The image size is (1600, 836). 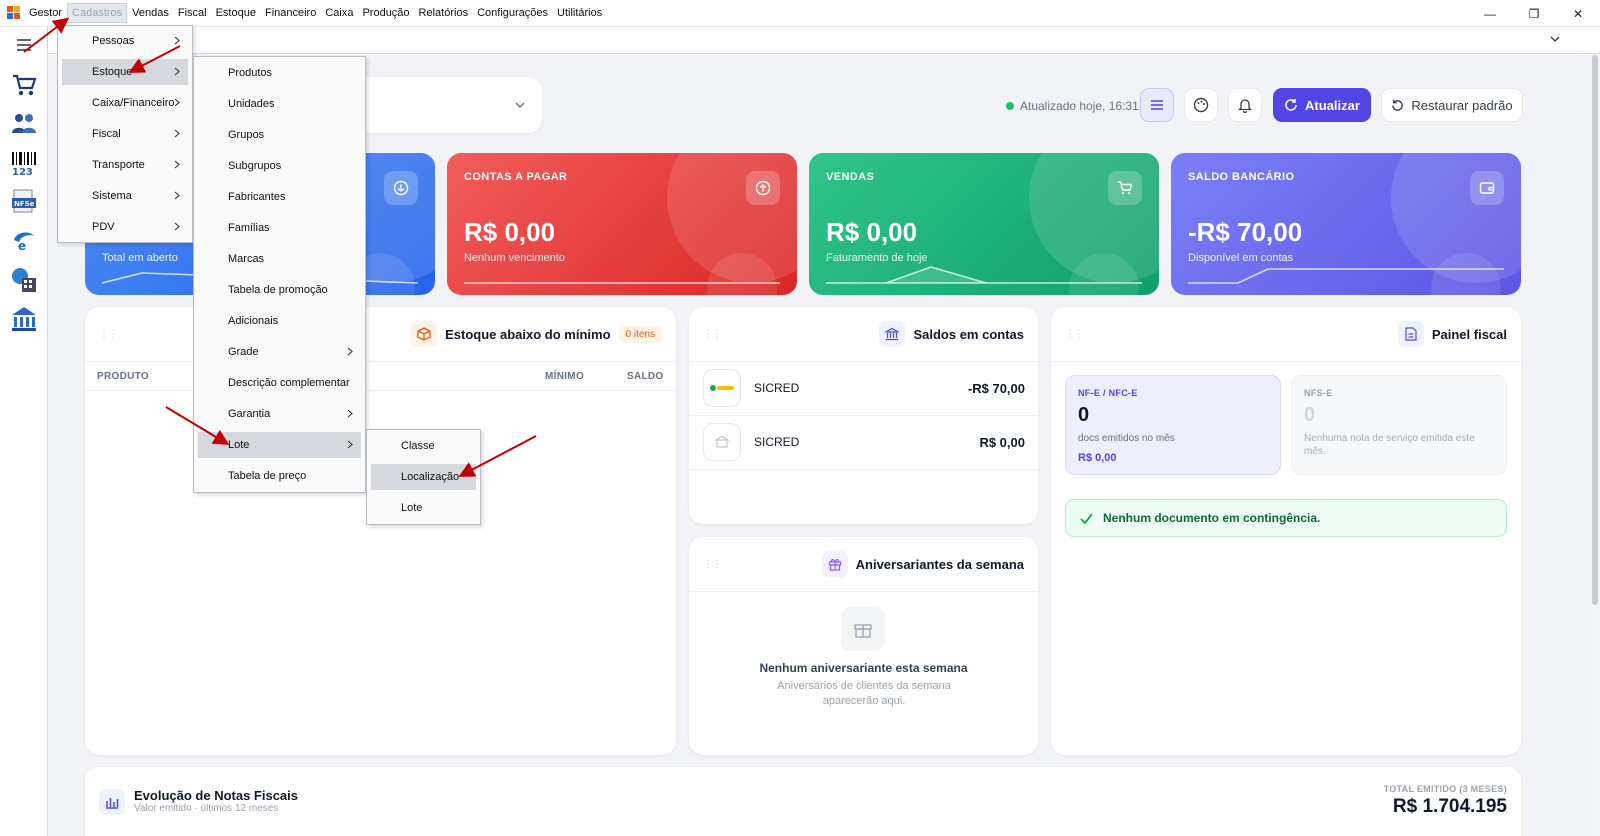 What do you see at coordinates (125, 41) in the screenshot?
I see `menu-item-pessoas: Pessoas` at bounding box center [125, 41].